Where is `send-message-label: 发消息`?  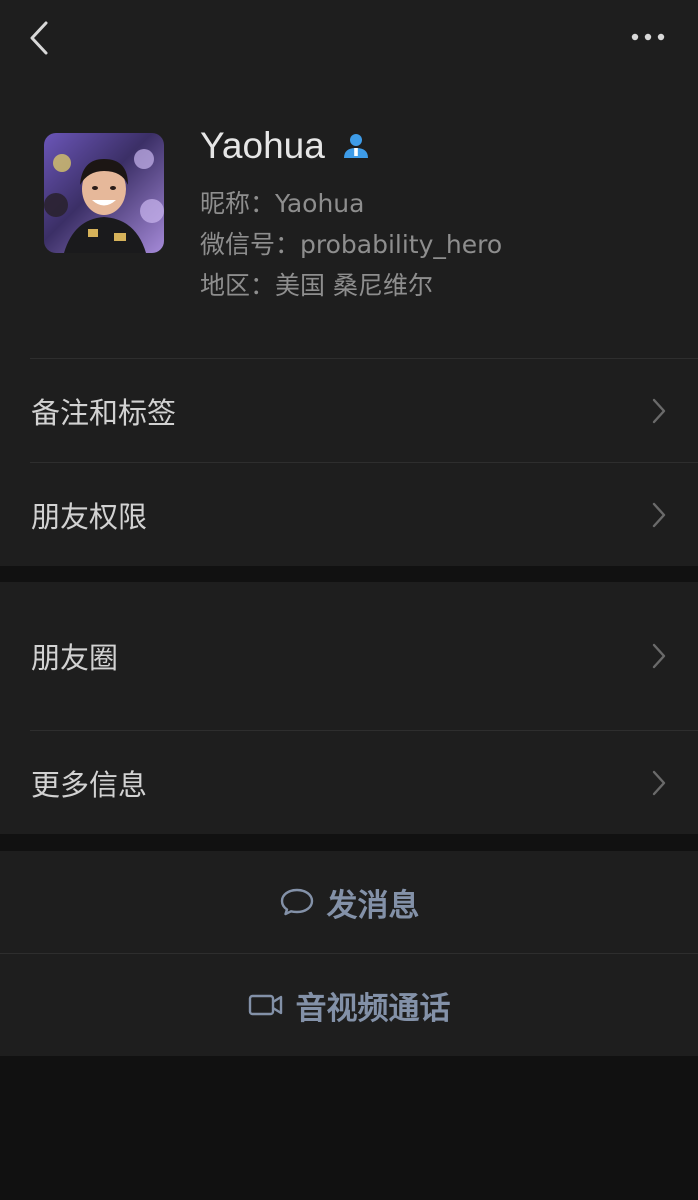
send-message-label: 发消息 is located at coordinates (373, 905).